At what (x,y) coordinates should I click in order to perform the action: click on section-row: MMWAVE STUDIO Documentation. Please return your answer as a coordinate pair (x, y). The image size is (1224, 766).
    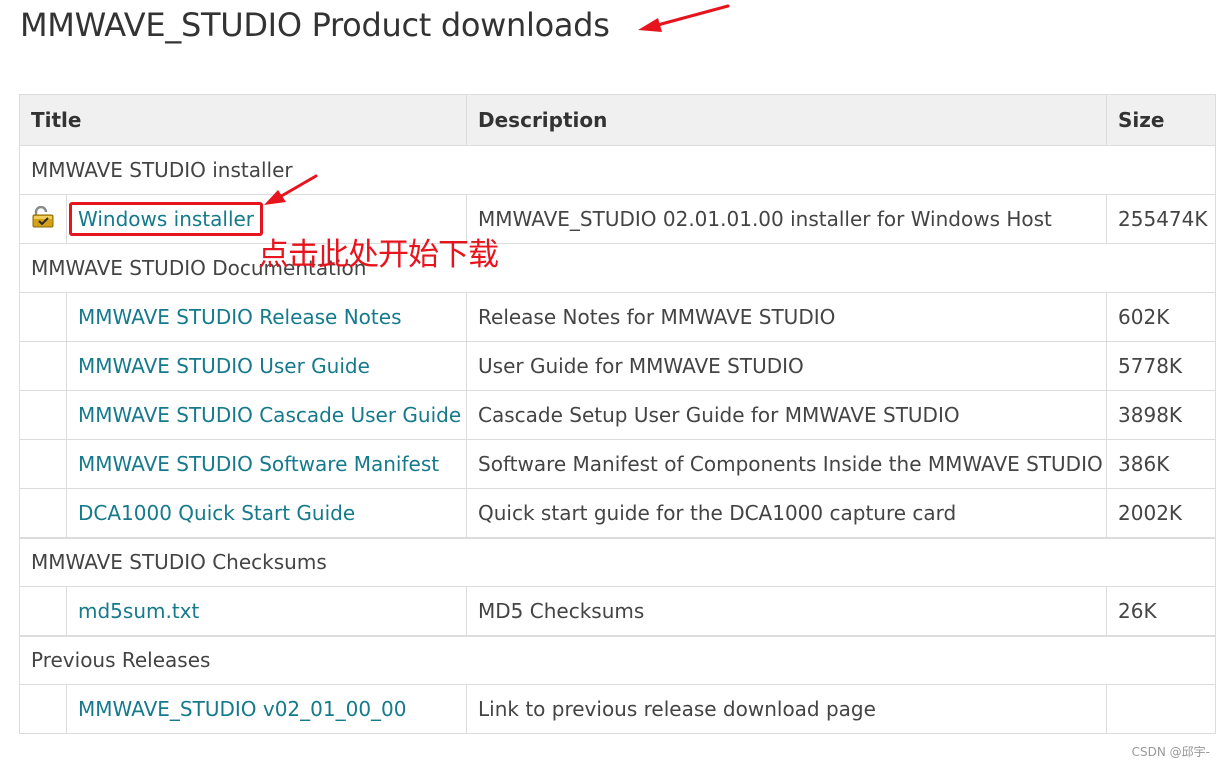
    Looking at the image, I should click on (617, 268).